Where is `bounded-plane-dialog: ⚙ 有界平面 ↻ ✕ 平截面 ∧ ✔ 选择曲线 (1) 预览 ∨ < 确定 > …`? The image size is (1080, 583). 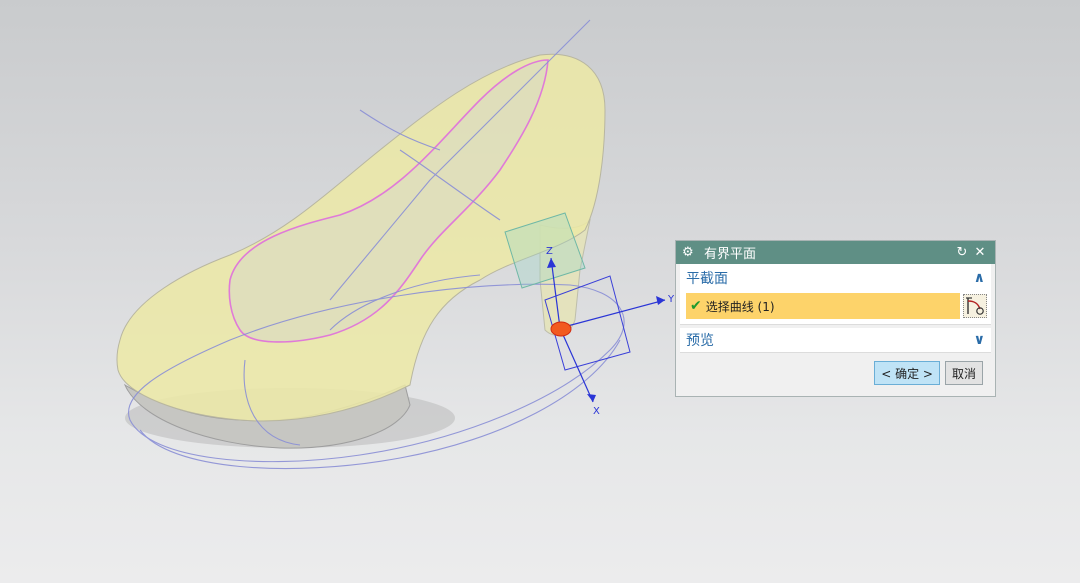 bounded-plane-dialog: ⚙ 有界平面 ↻ ✕ 平截面 ∧ ✔ 选择曲线 (1) 预览 ∨ < 确定 > … is located at coordinates (835, 318).